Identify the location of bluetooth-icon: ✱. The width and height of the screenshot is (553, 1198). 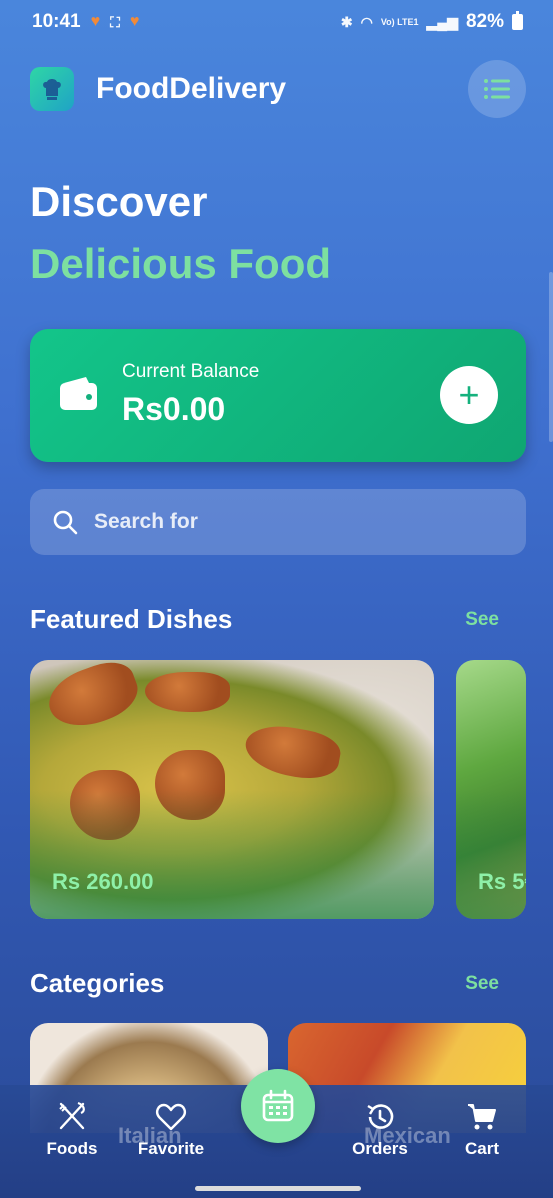
(346, 21).